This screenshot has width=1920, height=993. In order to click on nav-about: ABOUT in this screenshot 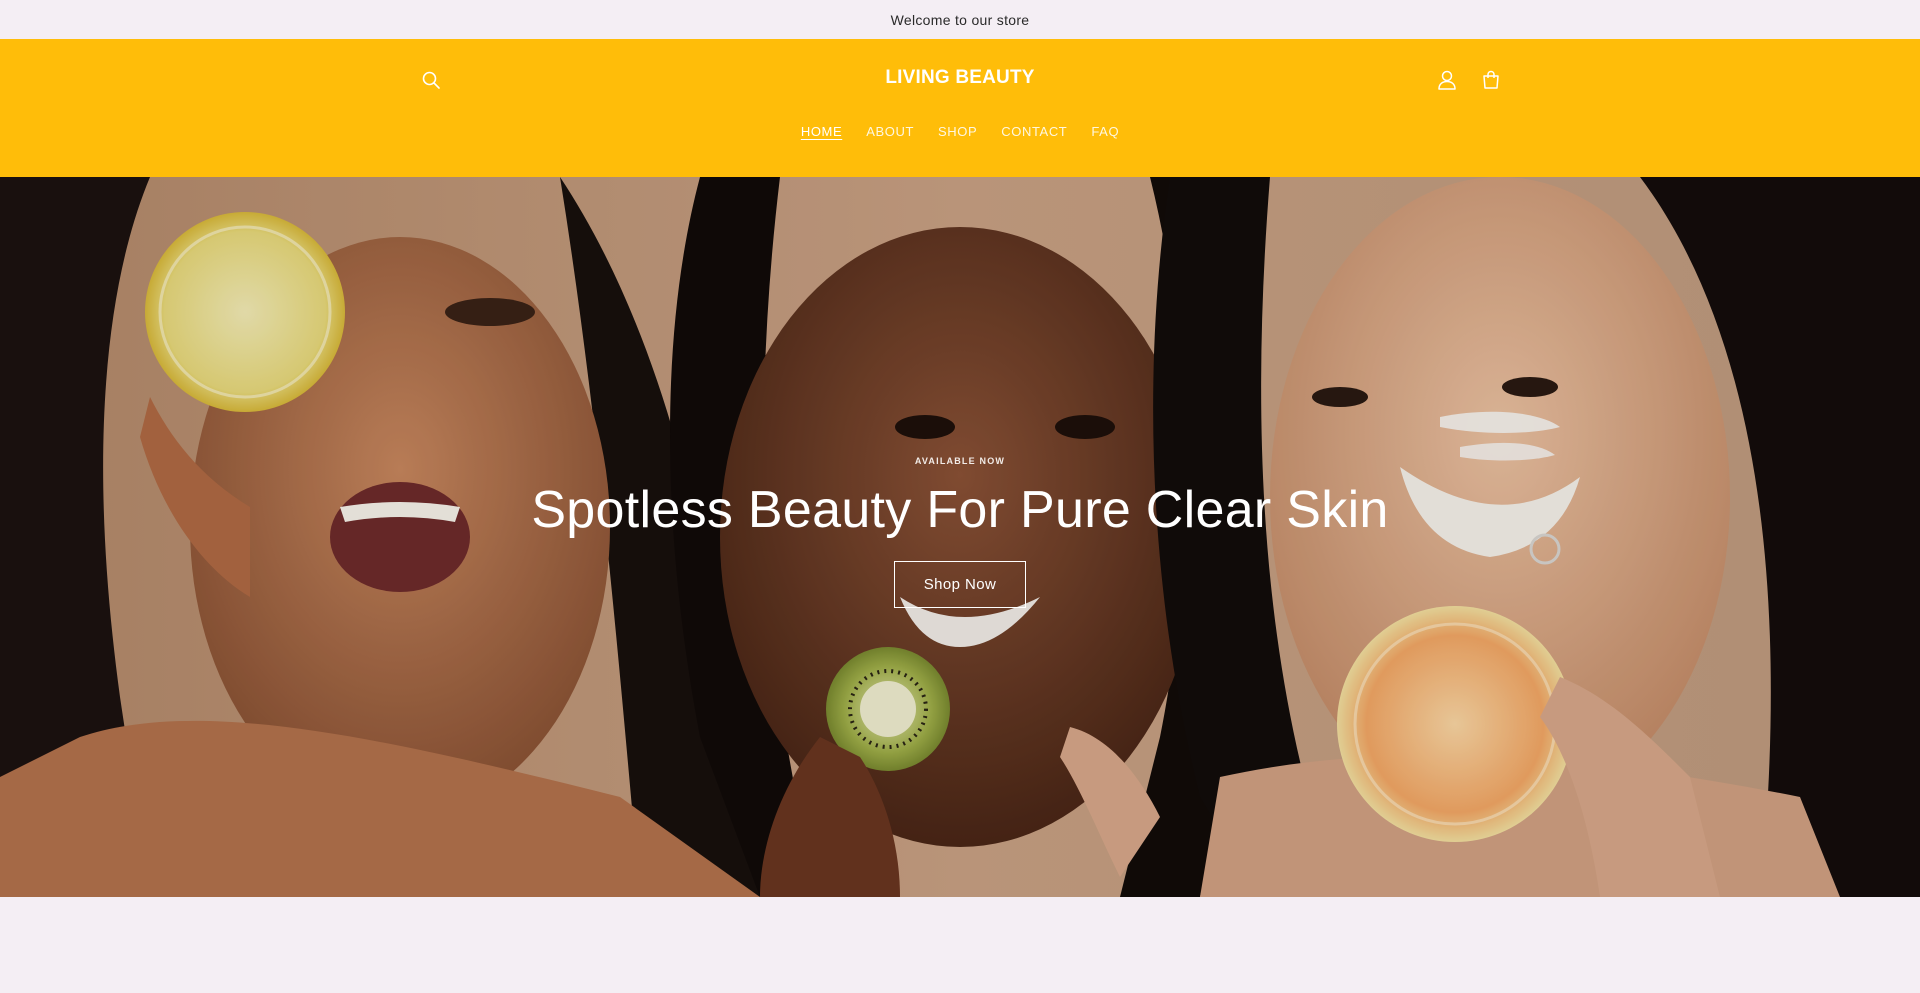, I will do `click(890, 131)`.